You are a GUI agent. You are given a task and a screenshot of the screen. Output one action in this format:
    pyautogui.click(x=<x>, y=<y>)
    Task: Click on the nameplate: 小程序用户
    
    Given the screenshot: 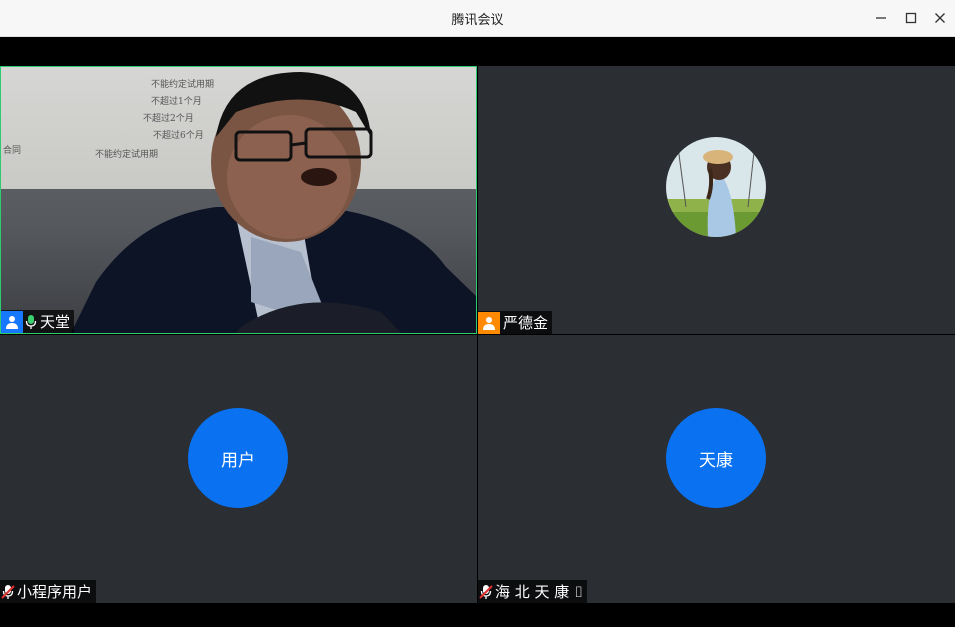 What is the action you would take?
    pyautogui.click(x=48, y=591)
    